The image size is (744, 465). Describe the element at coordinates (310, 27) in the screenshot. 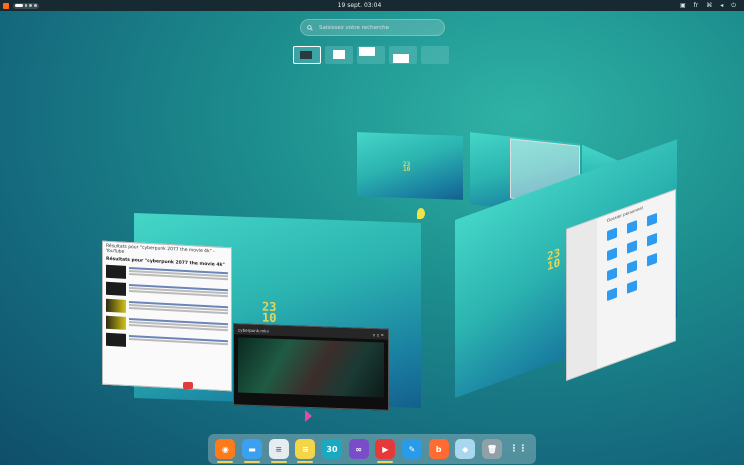

I see `search-icon` at that location.